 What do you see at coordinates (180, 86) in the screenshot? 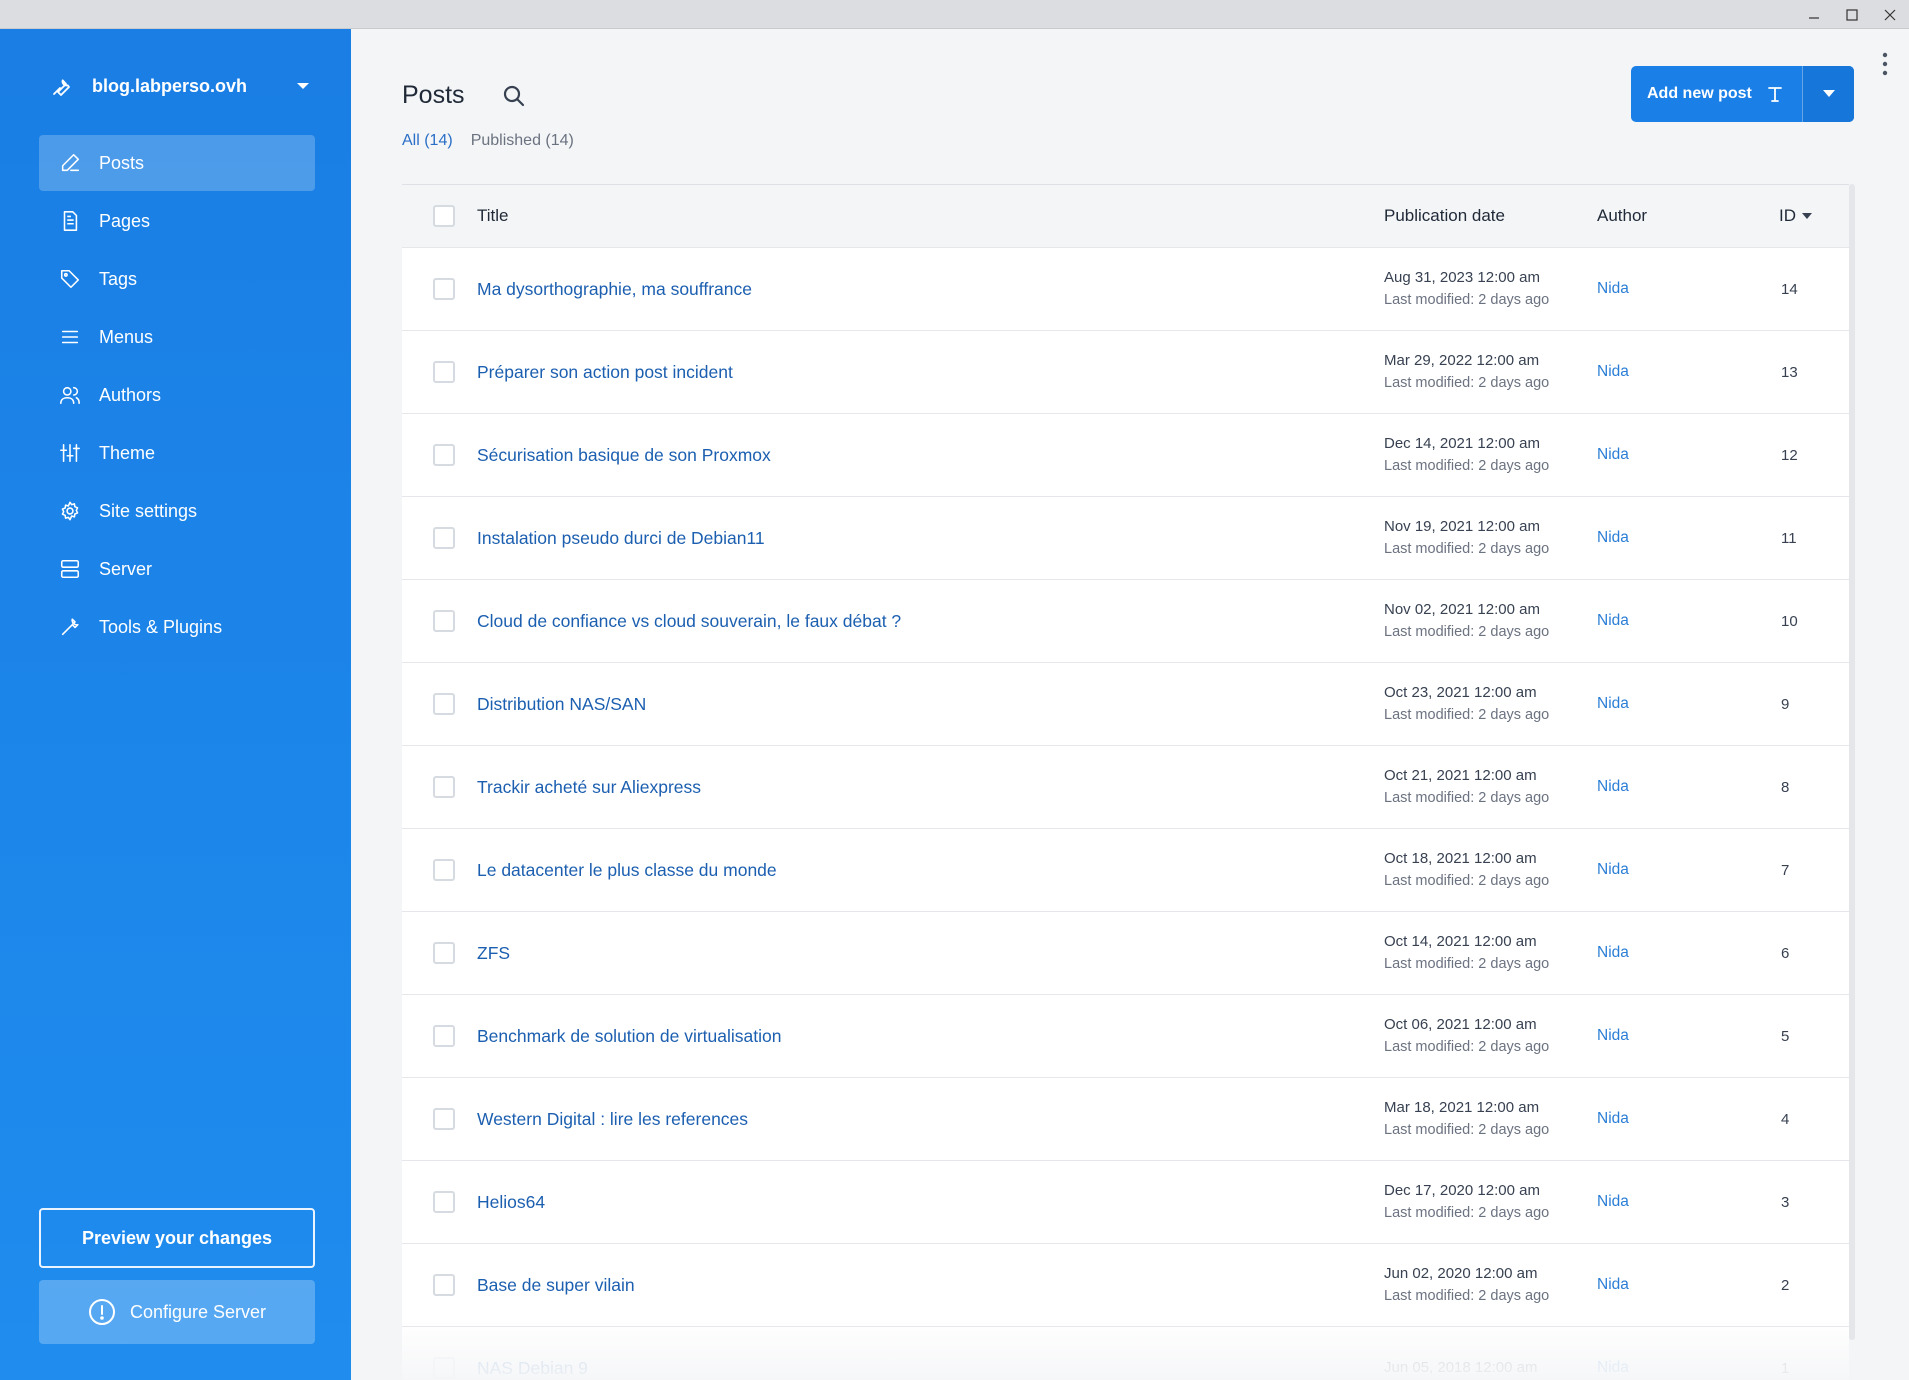
I see `site-switcher: blog.labperso.ovh` at bounding box center [180, 86].